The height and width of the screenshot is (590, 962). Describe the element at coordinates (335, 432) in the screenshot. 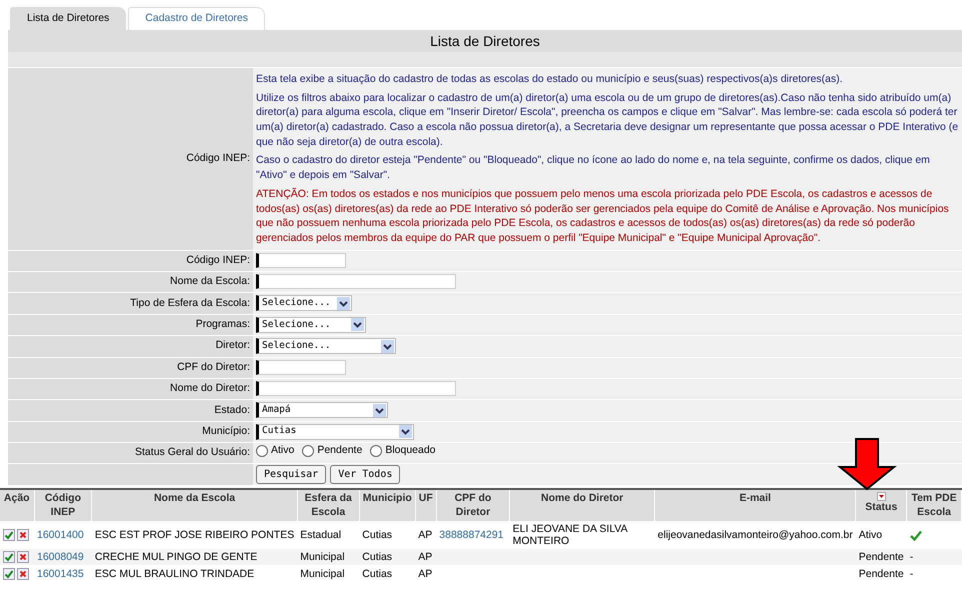

I see `select-field: Cutias` at that location.